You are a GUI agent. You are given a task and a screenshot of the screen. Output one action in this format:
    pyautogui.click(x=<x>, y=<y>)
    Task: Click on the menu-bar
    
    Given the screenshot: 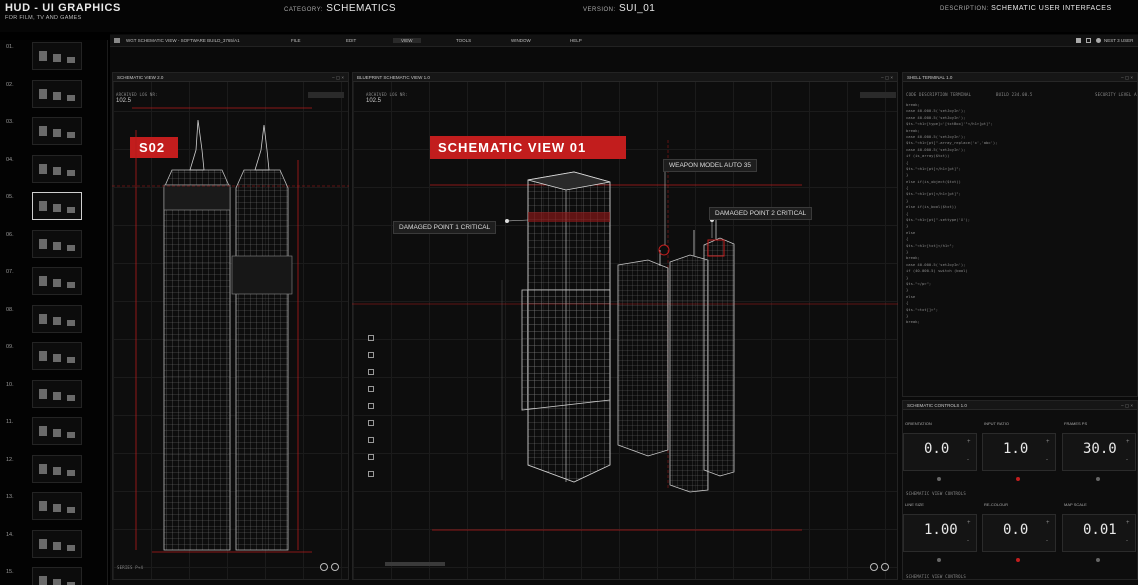 What is the action you would take?
    pyautogui.click(x=624, y=41)
    